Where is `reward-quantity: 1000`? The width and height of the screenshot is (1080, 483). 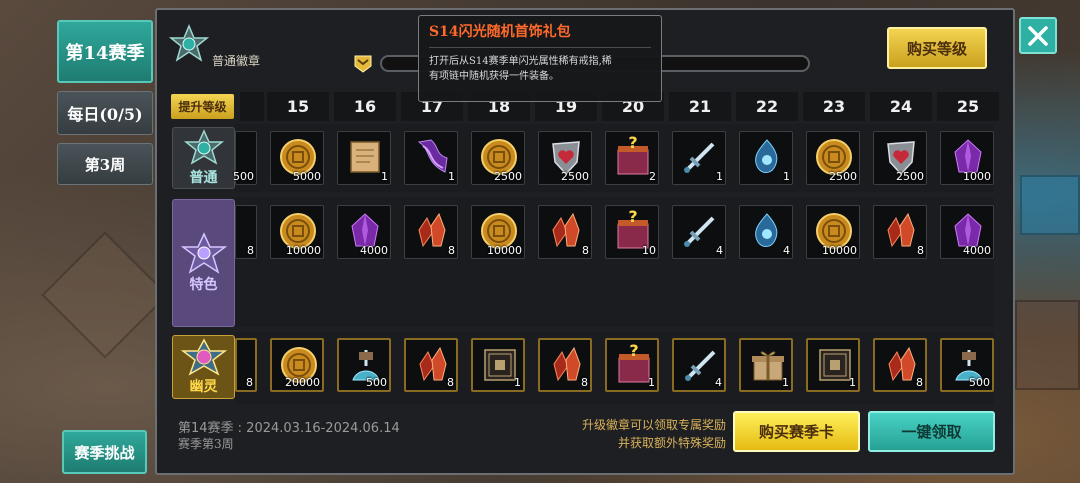
reward-quantity: 1000 is located at coordinates (977, 176).